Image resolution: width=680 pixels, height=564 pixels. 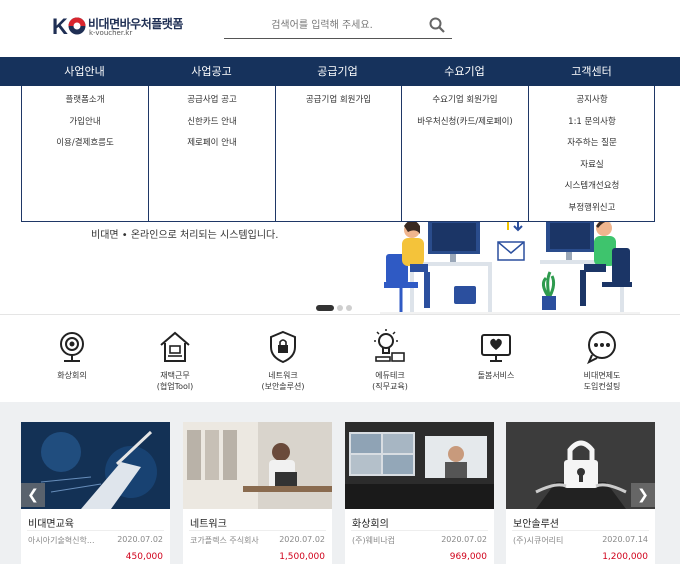 What do you see at coordinates (212, 101) in the screenshot?
I see `menu-item-supply-notice: 공급사업 공고` at bounding box center [212, 101].